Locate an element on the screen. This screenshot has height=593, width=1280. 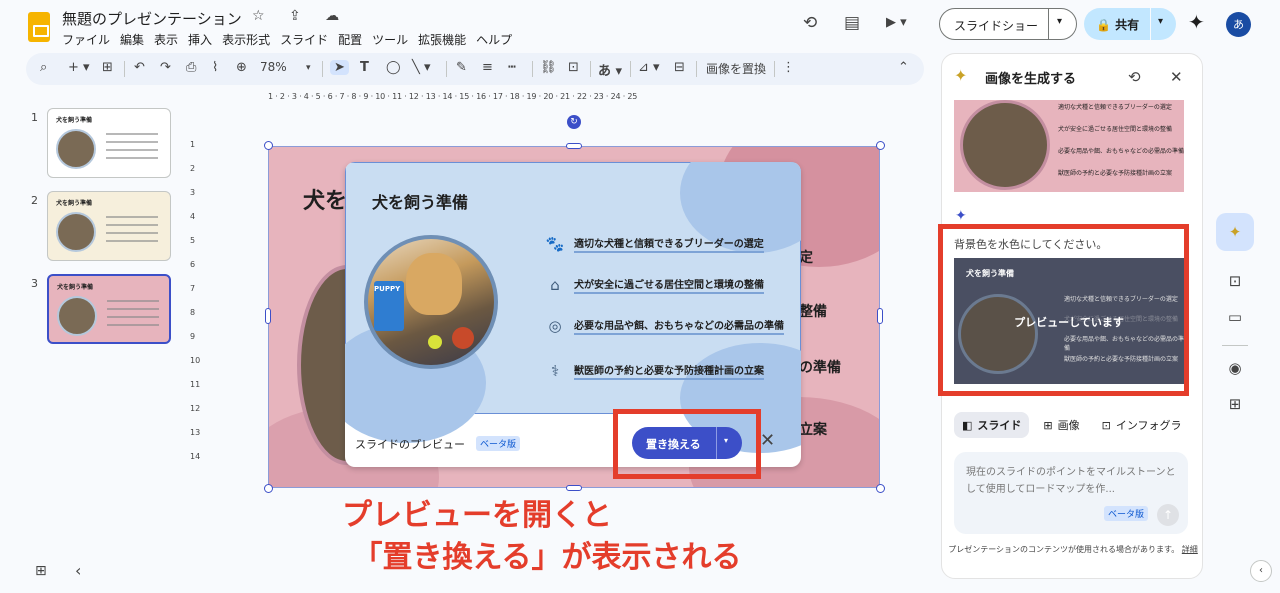
document-title: 無題のプレゼンテーション is located at coordinates (152, 18).